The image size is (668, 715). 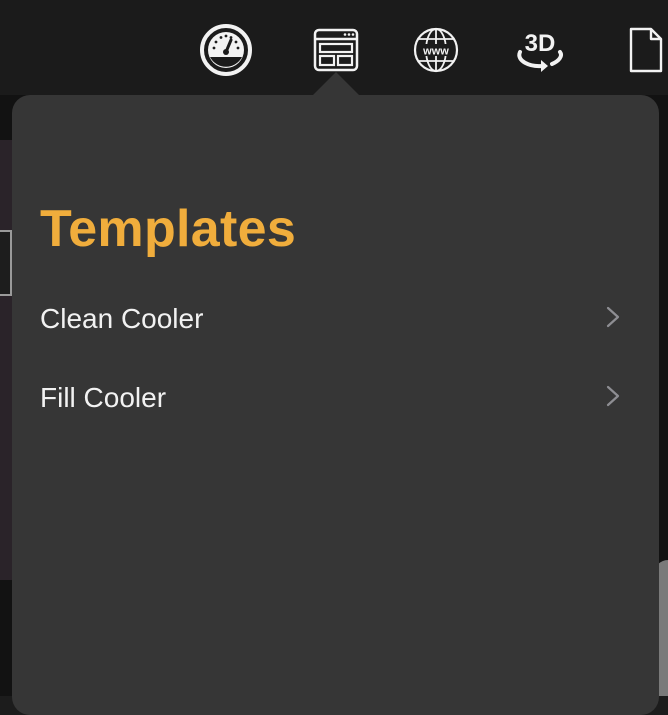 I want to click on dashboard-button, so click(x=226, y=50).